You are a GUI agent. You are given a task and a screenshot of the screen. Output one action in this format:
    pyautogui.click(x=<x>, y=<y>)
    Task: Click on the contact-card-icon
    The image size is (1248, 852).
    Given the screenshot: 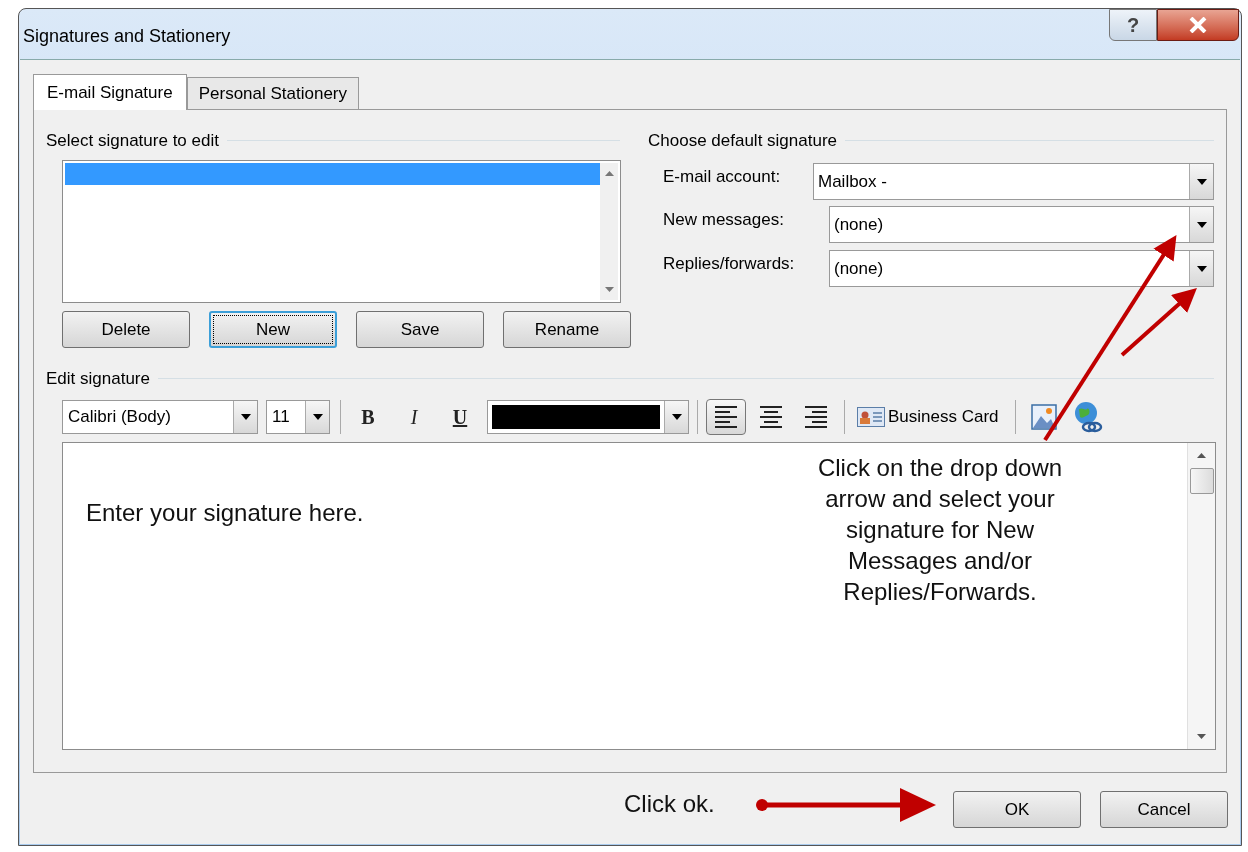 What is the action you would take?
    pyautogui.click(x=871, y=417)
    